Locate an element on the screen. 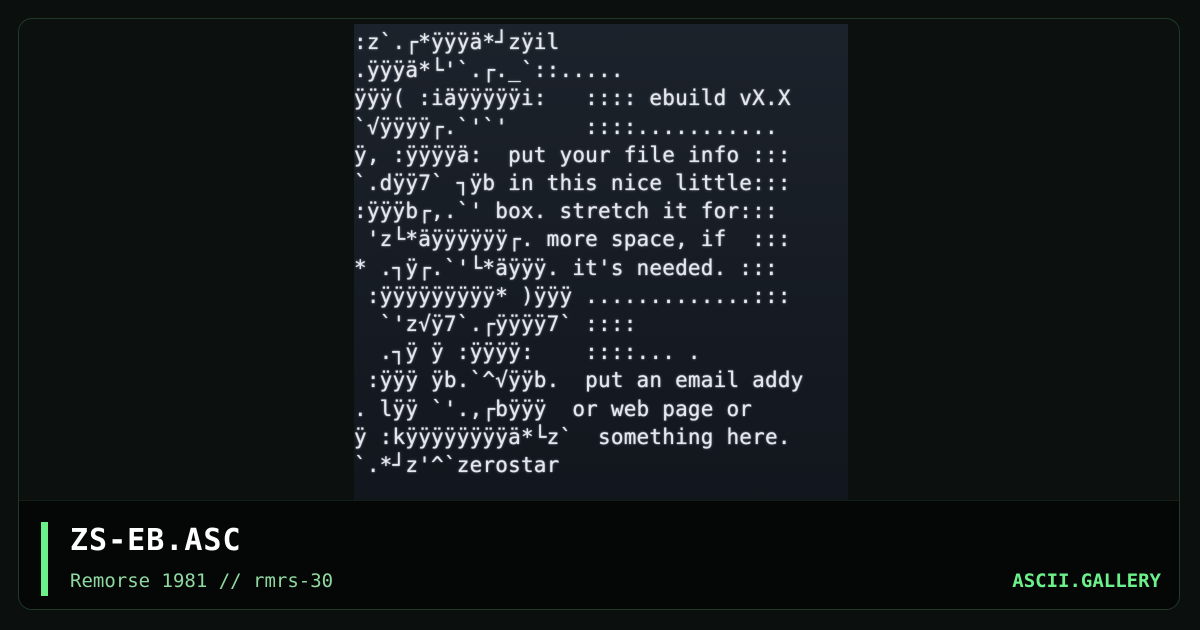 The width and height of the screenshot is (1200, 630). art-title: ZS-EB.ASC is located at coordinates (156, 540).